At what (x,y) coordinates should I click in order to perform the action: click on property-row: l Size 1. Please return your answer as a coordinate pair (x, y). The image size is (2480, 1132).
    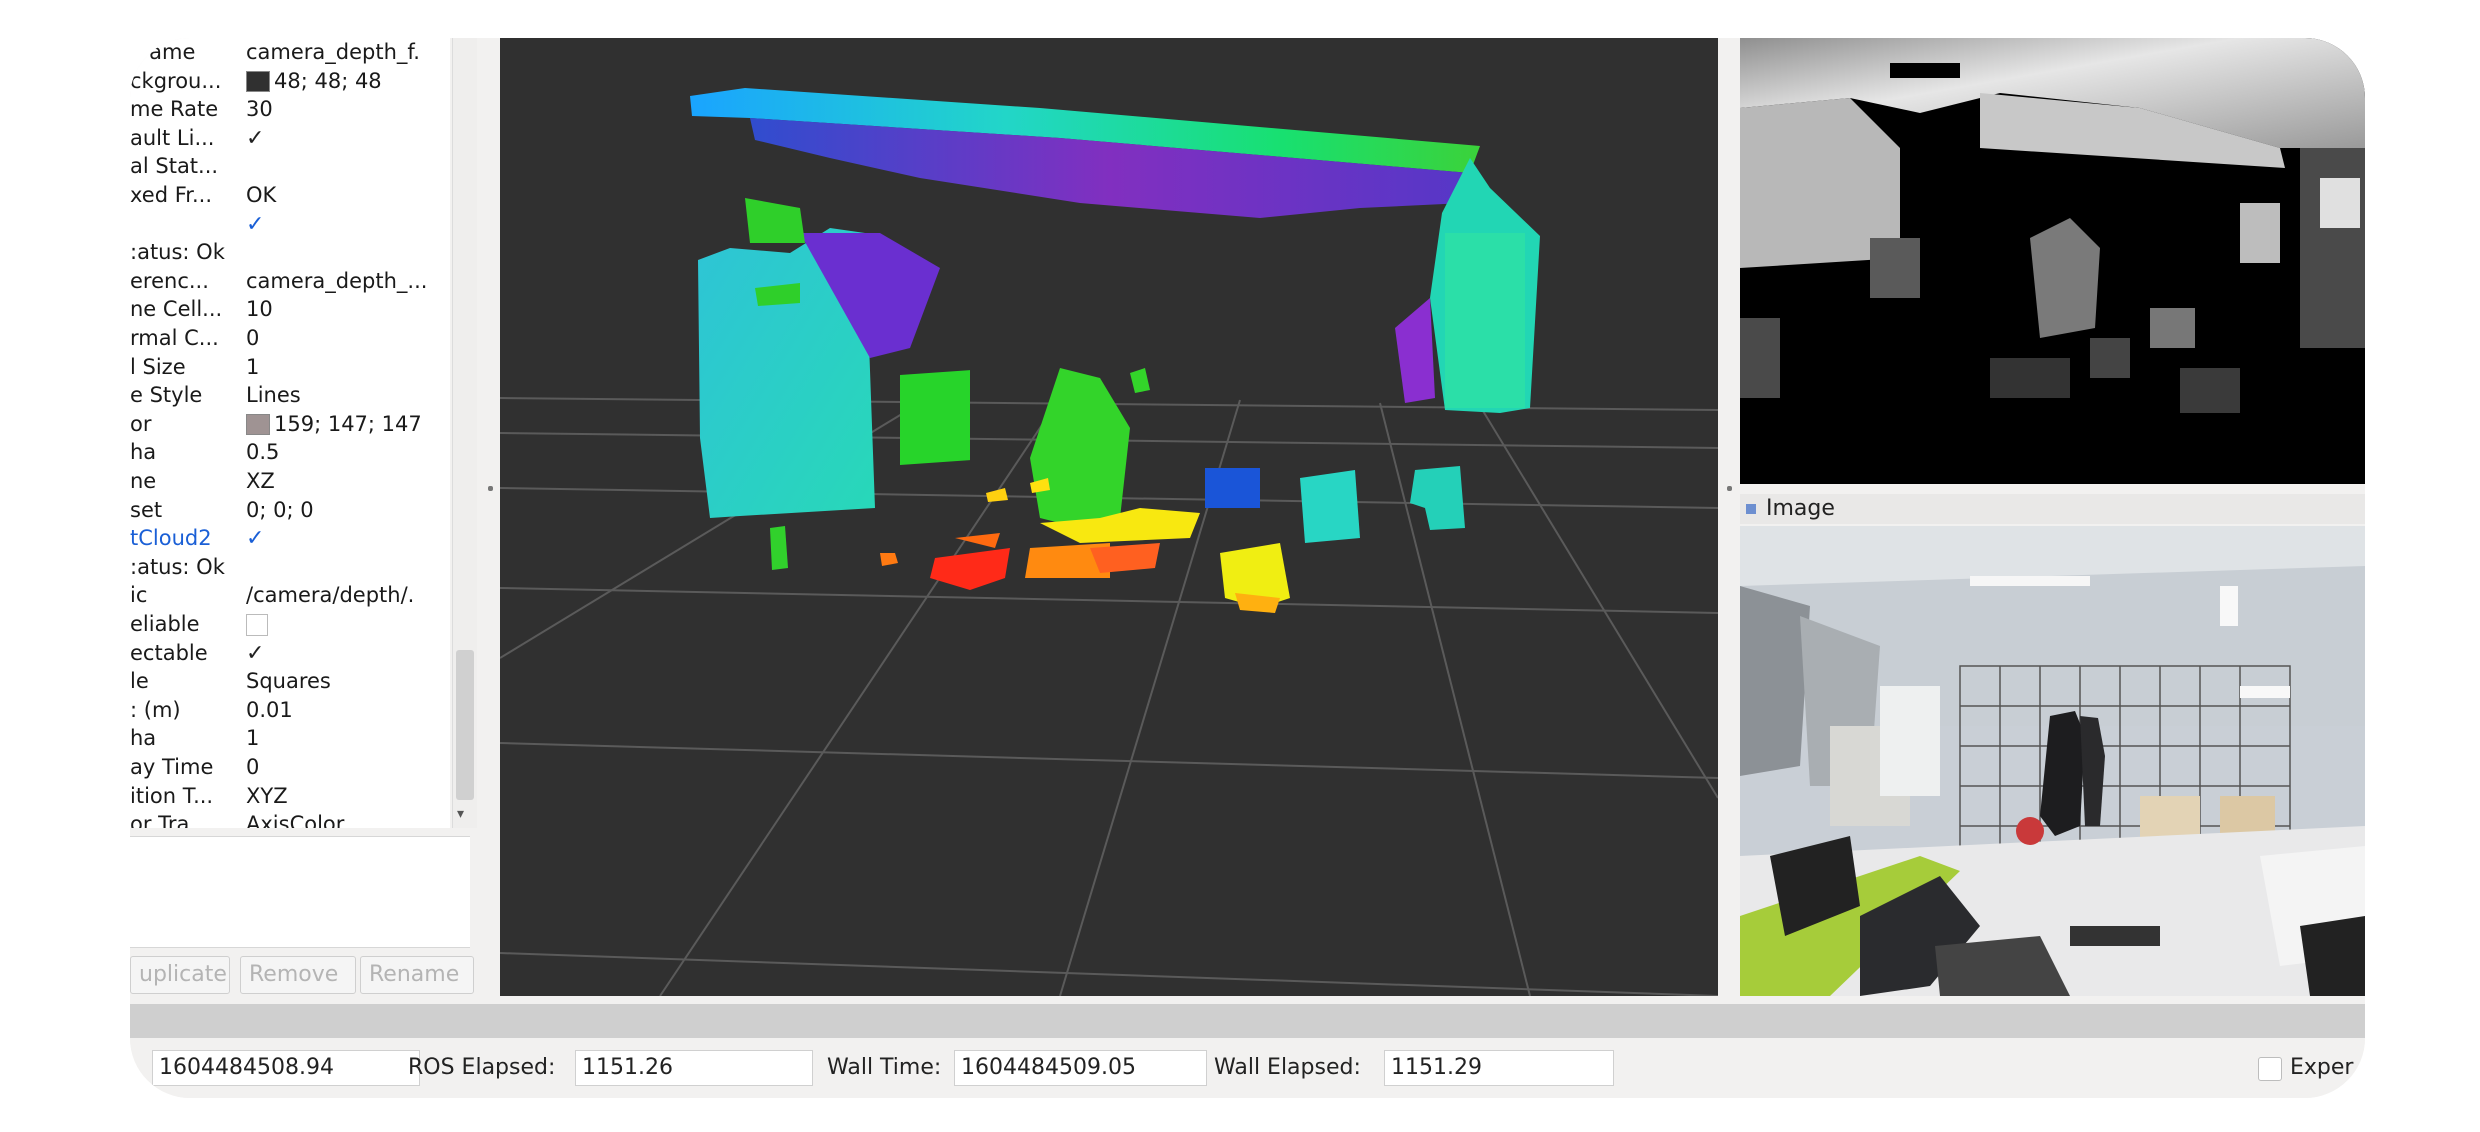
    Looking at the image, I should click on (290, 367).